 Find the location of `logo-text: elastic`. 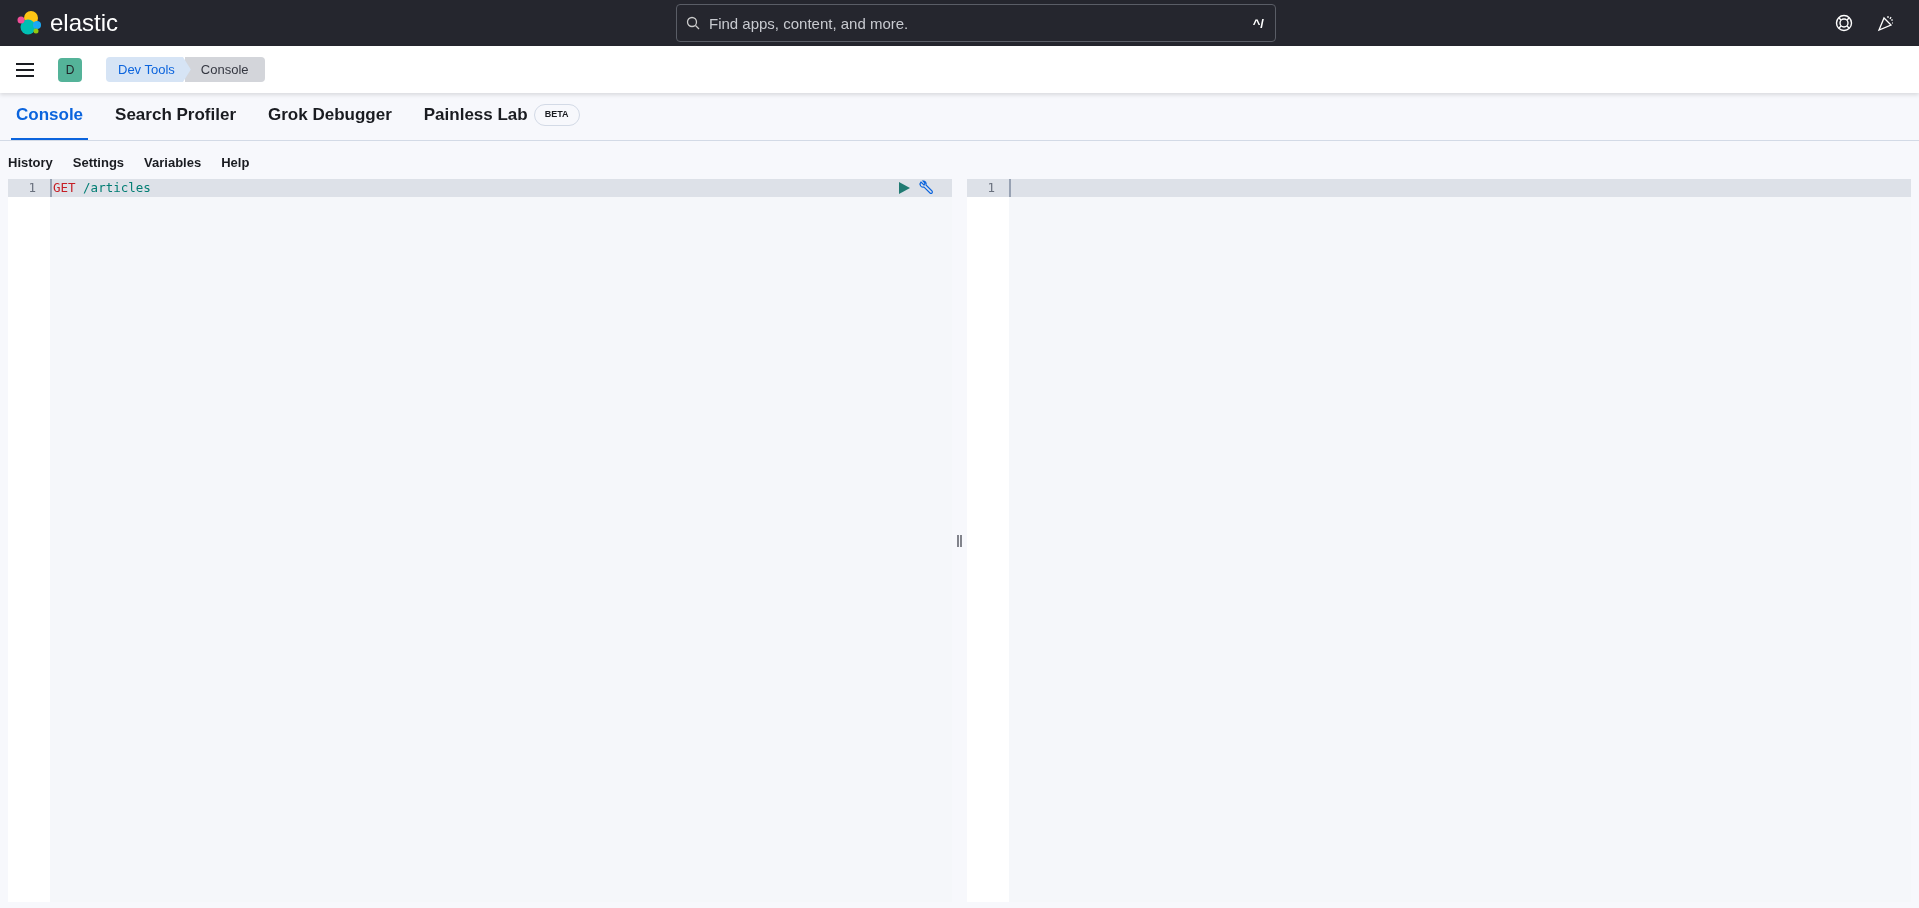

logo-text: elastic is located at coordinates (84, 23).